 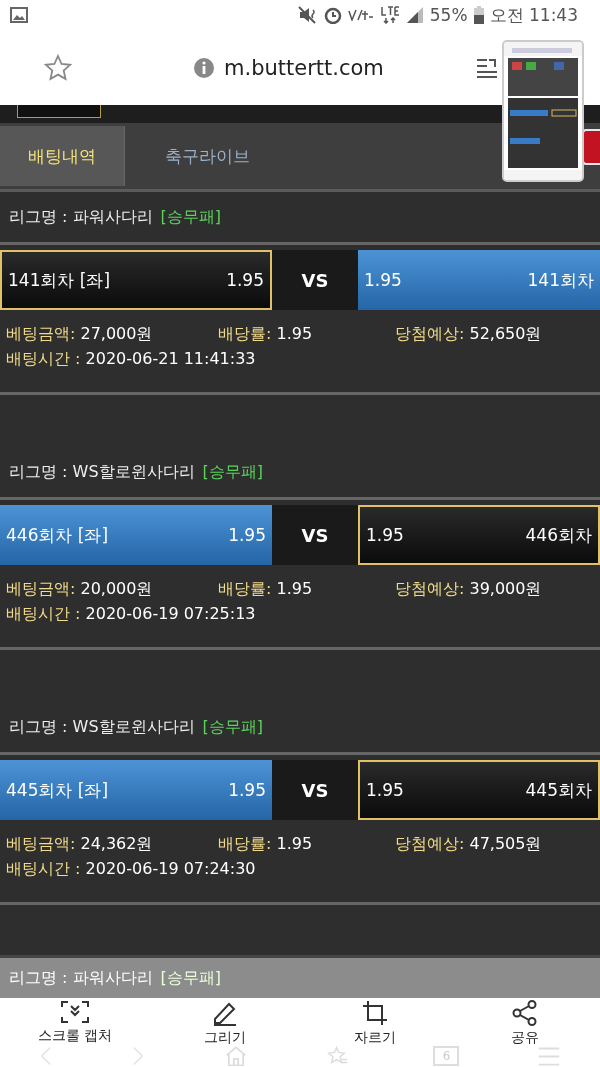 I want to click on capture-tool: 자르기, so click(x=375, y=1023).